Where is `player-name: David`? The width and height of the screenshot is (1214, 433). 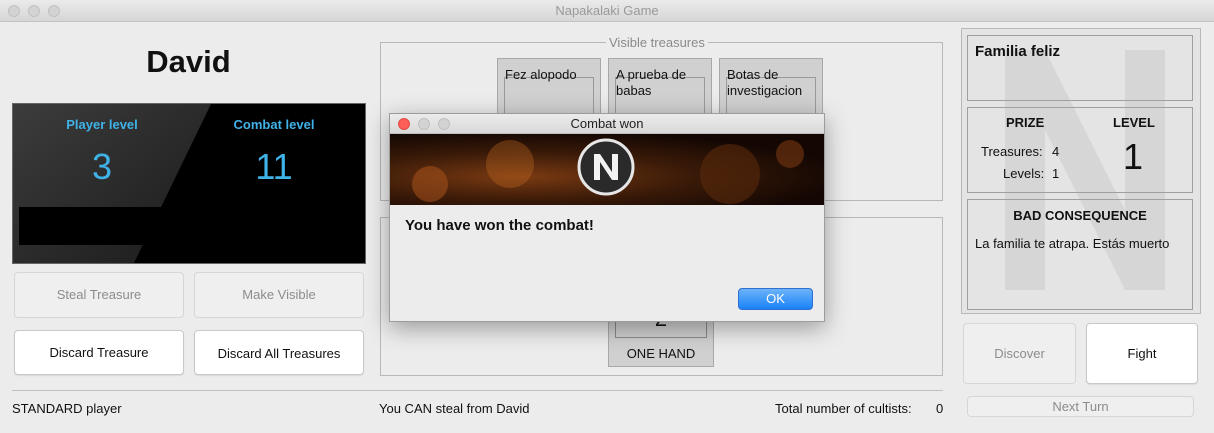 player-name: David is located at coordinates (188, 61).